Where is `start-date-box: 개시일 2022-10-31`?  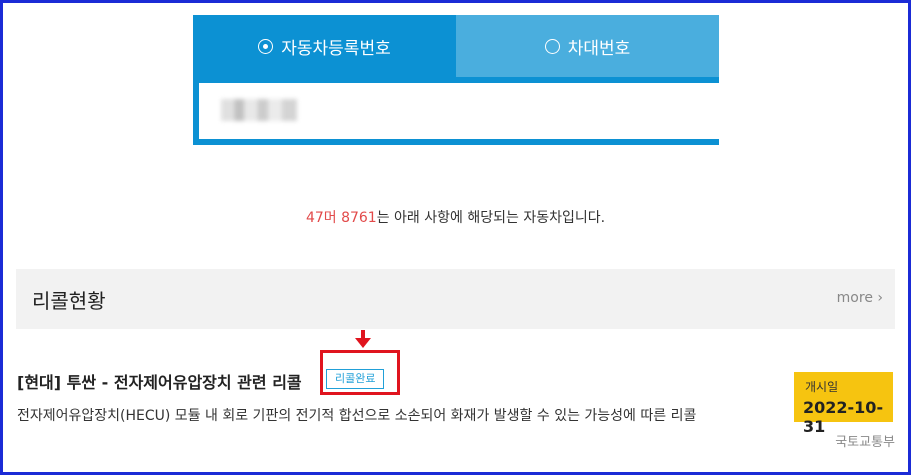
start-date-box: 개시일 2022-10-31 is located at coordinates (843, 404).